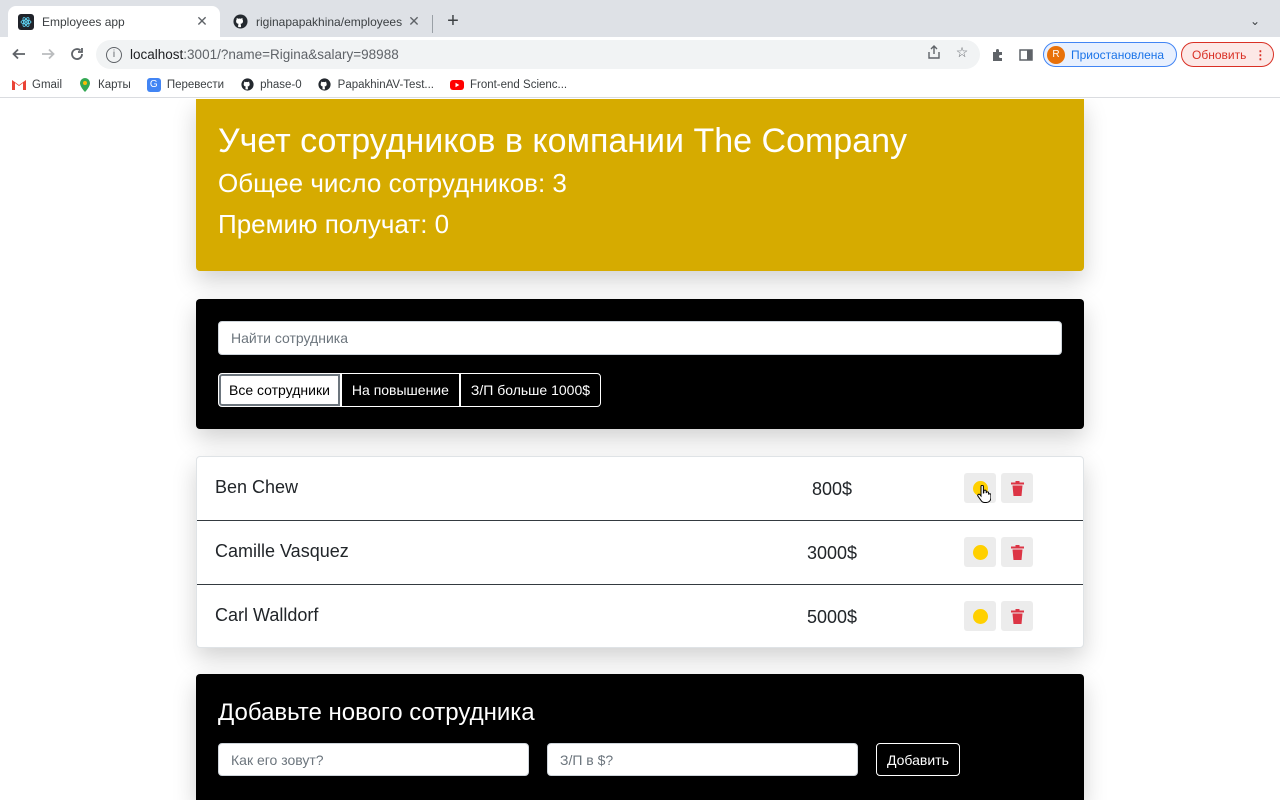  What do you see at coordinates (47, 84) in the screenshot?
I see `bookmark-label: Gmail` at bounding box center [47, 84].